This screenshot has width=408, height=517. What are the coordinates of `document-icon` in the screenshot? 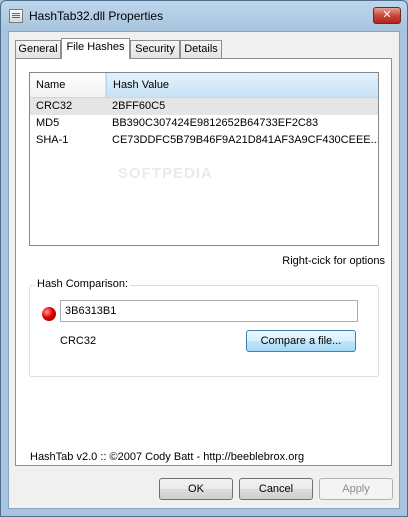 It's located at (16, 16).